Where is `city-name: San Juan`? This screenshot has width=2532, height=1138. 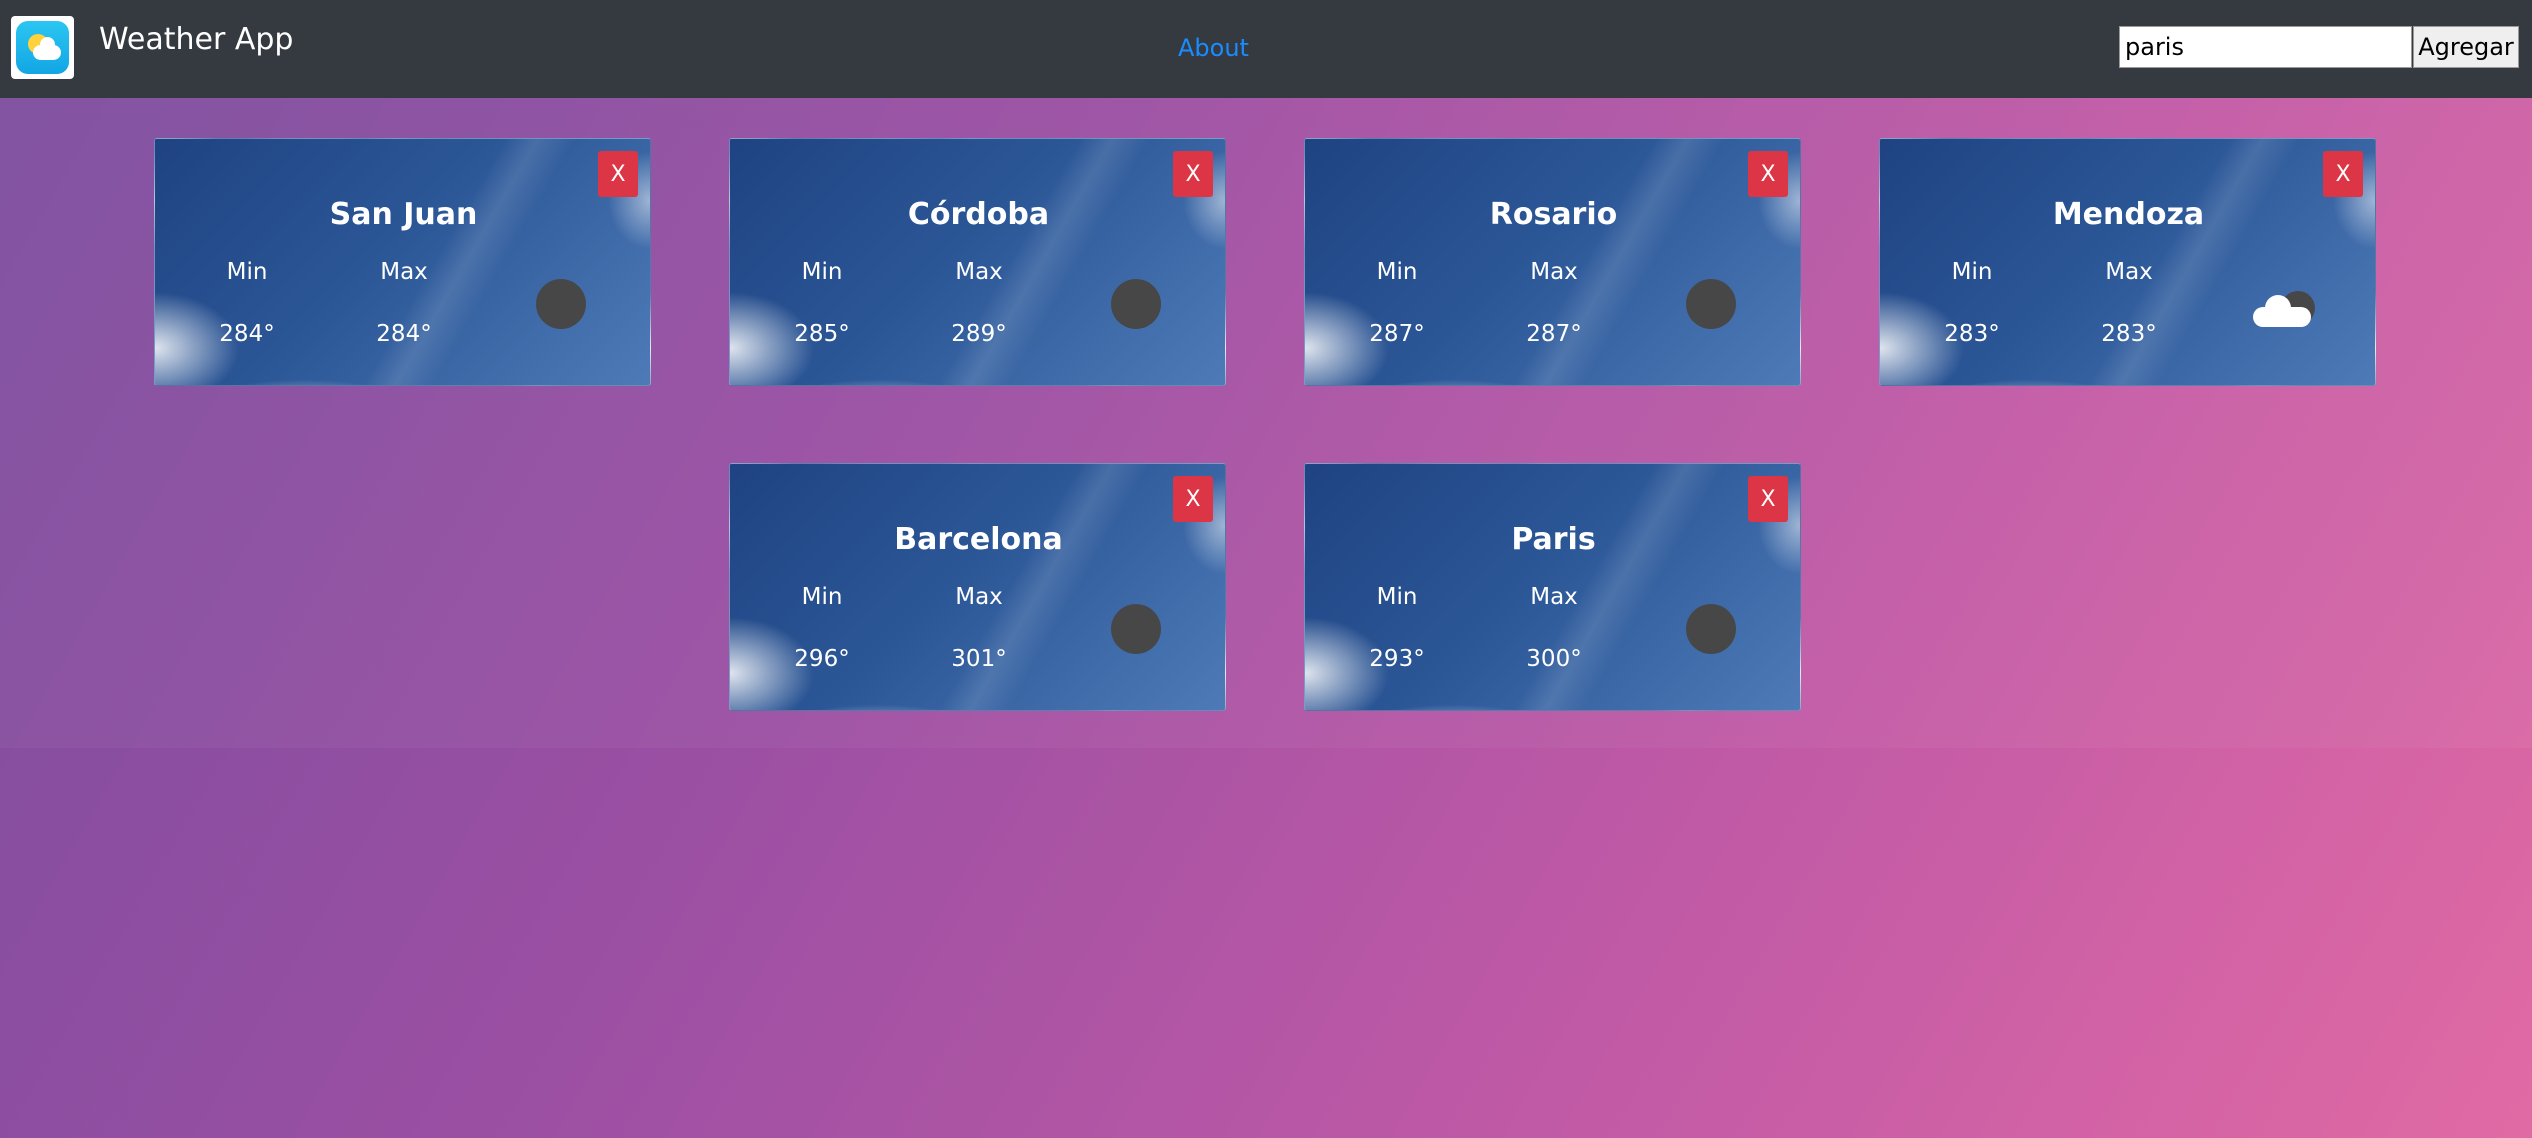
city-name: San Juan is located at coordinates (403, 214).